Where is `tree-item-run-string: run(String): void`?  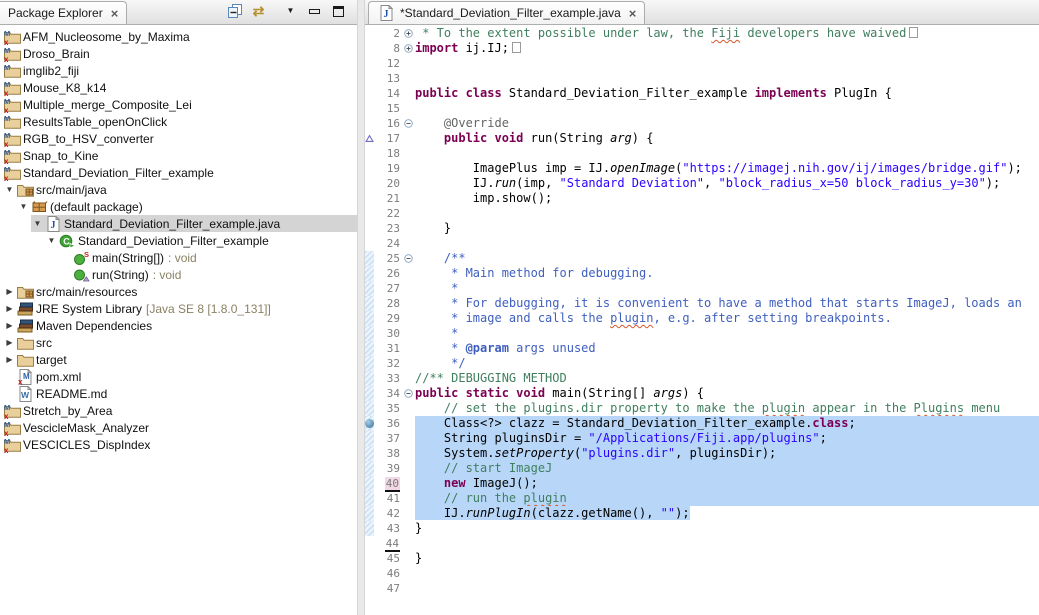 tree-item-run-string: run(String): void is located at coordinates (178, 274).